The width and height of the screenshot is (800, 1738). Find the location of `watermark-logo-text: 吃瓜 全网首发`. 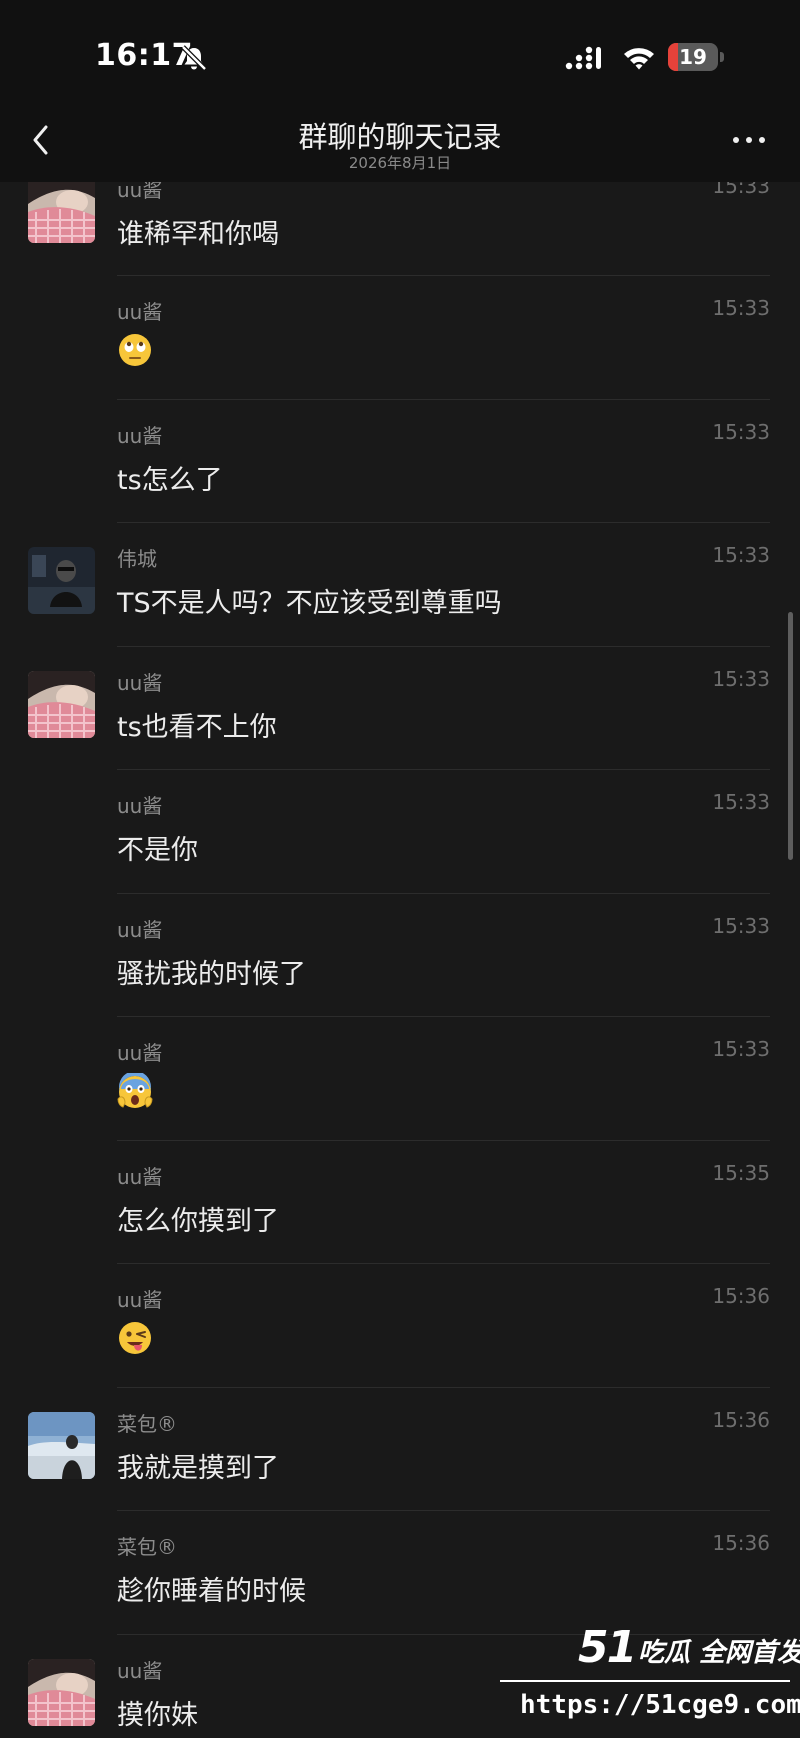

watermark-logo-text: 吃瓜 全网首发 is located at coordinates (719, 1653).